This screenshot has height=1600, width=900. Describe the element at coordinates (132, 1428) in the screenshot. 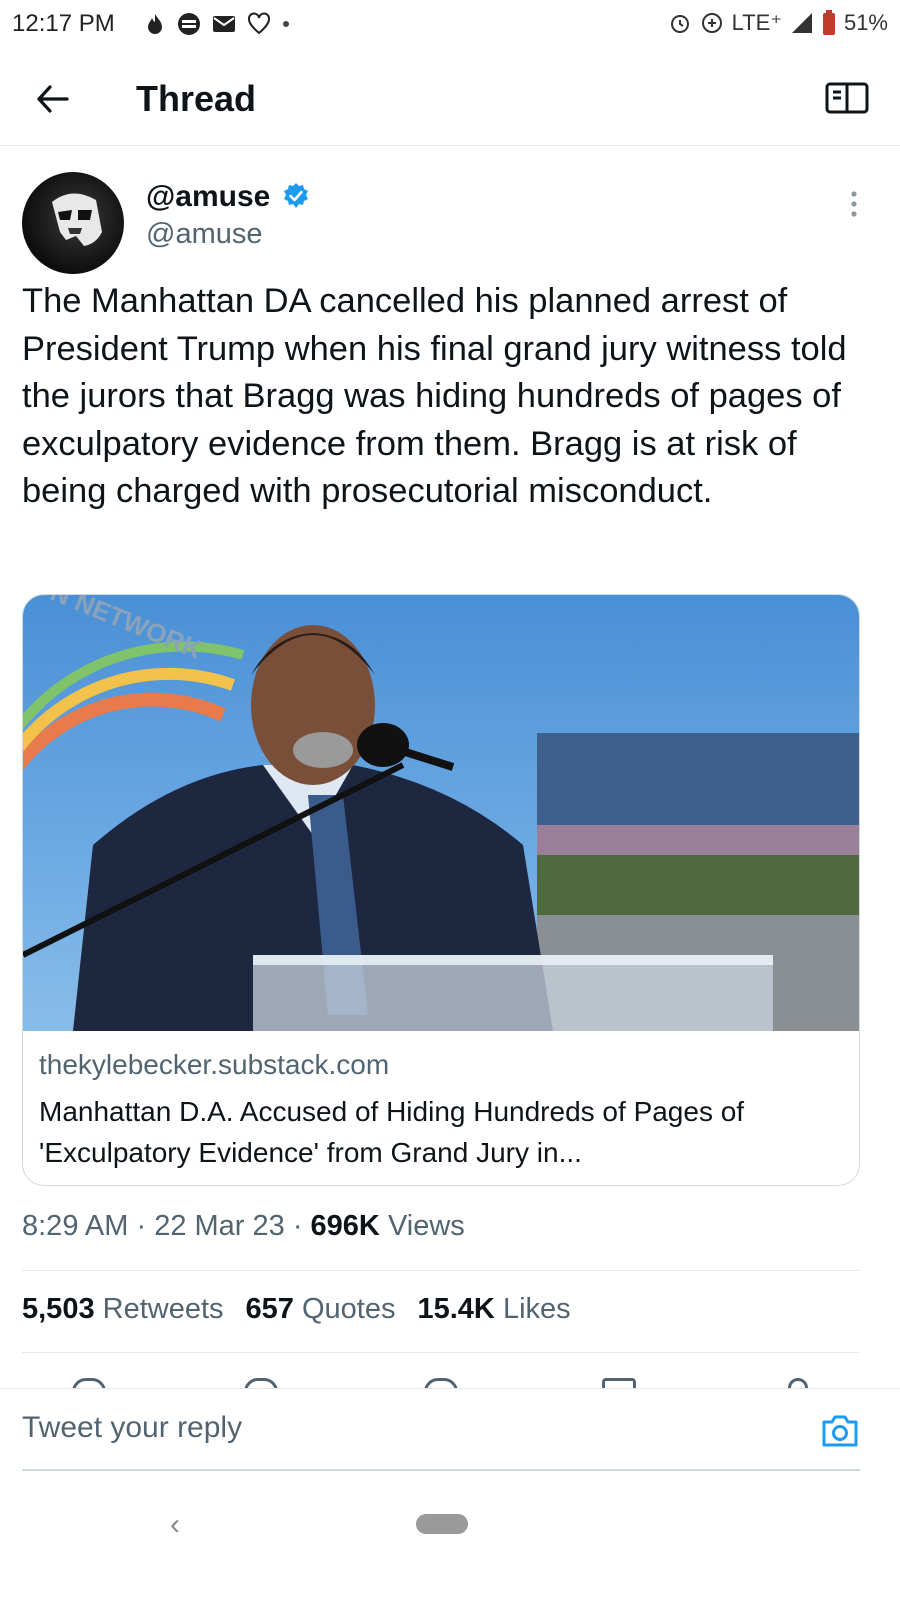

I see `reply-input: Tweet your reply` at that location.